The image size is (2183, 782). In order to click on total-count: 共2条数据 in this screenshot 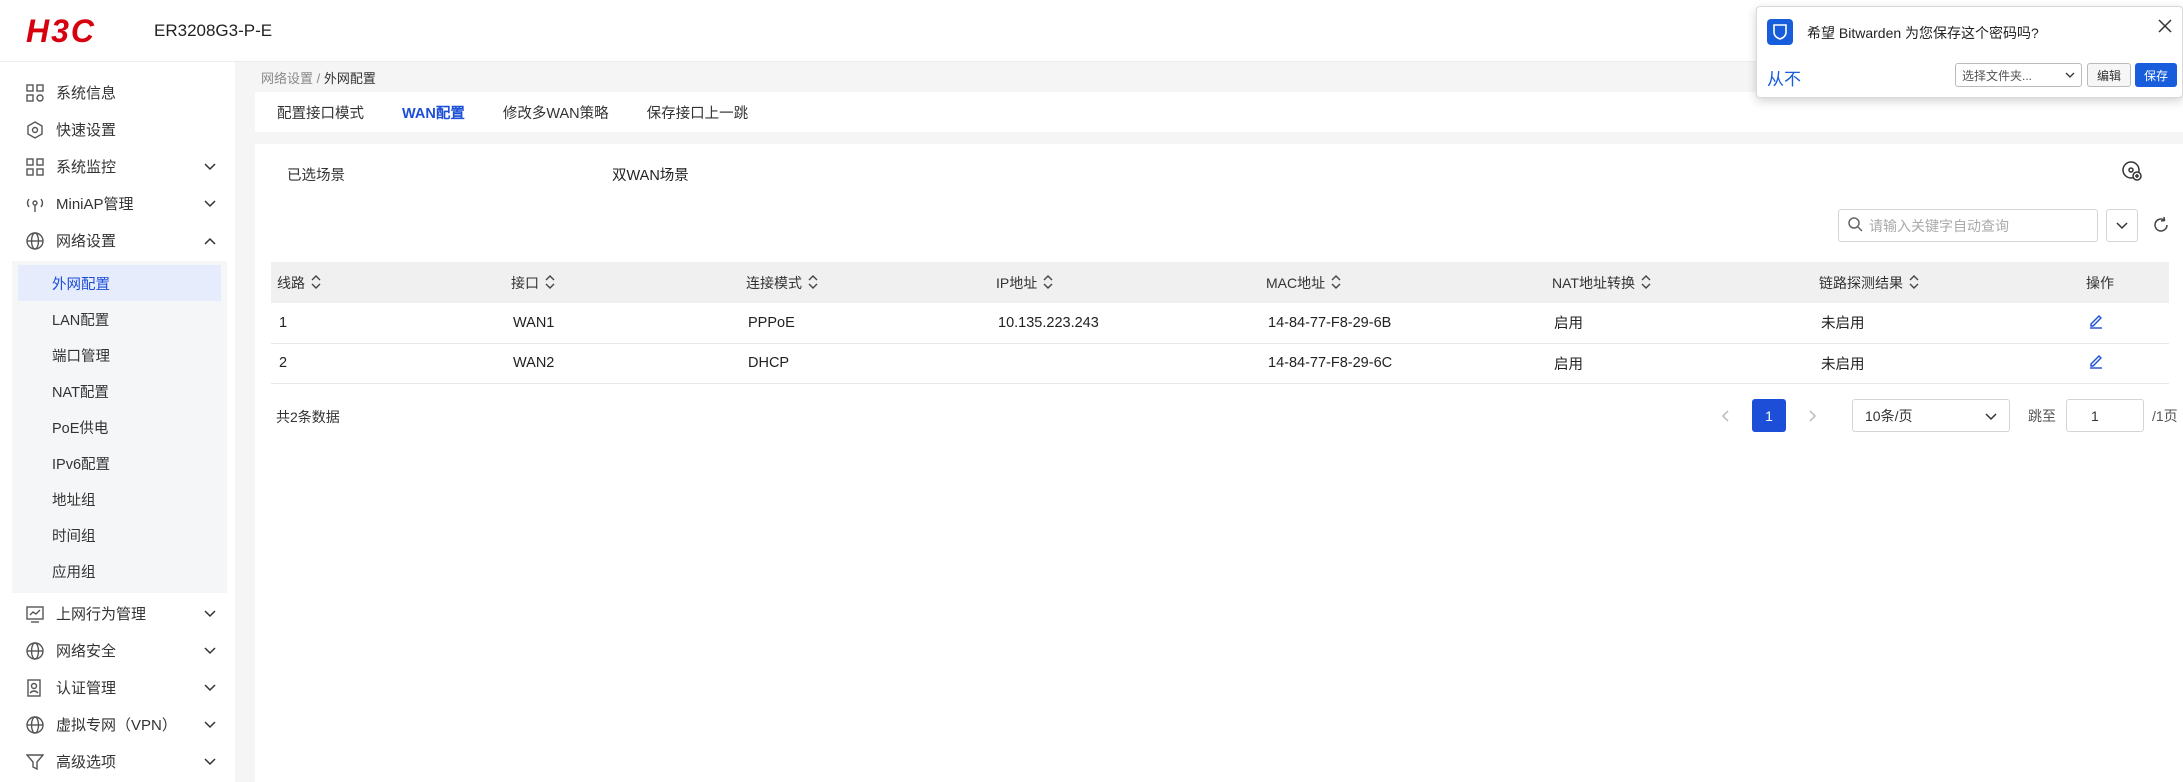, I will do `click(308, 417)`.